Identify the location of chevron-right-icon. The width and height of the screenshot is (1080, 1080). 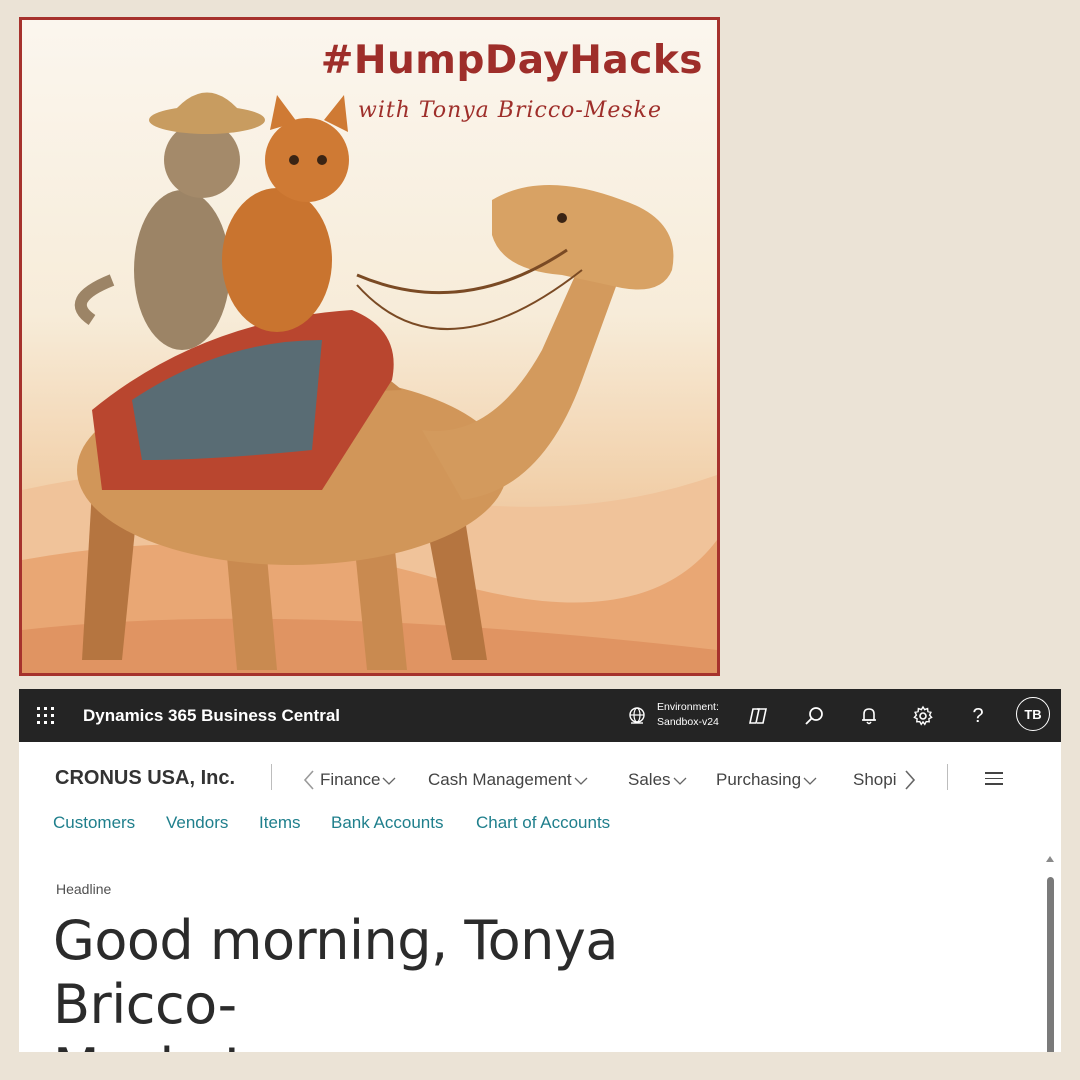
(910, 780).